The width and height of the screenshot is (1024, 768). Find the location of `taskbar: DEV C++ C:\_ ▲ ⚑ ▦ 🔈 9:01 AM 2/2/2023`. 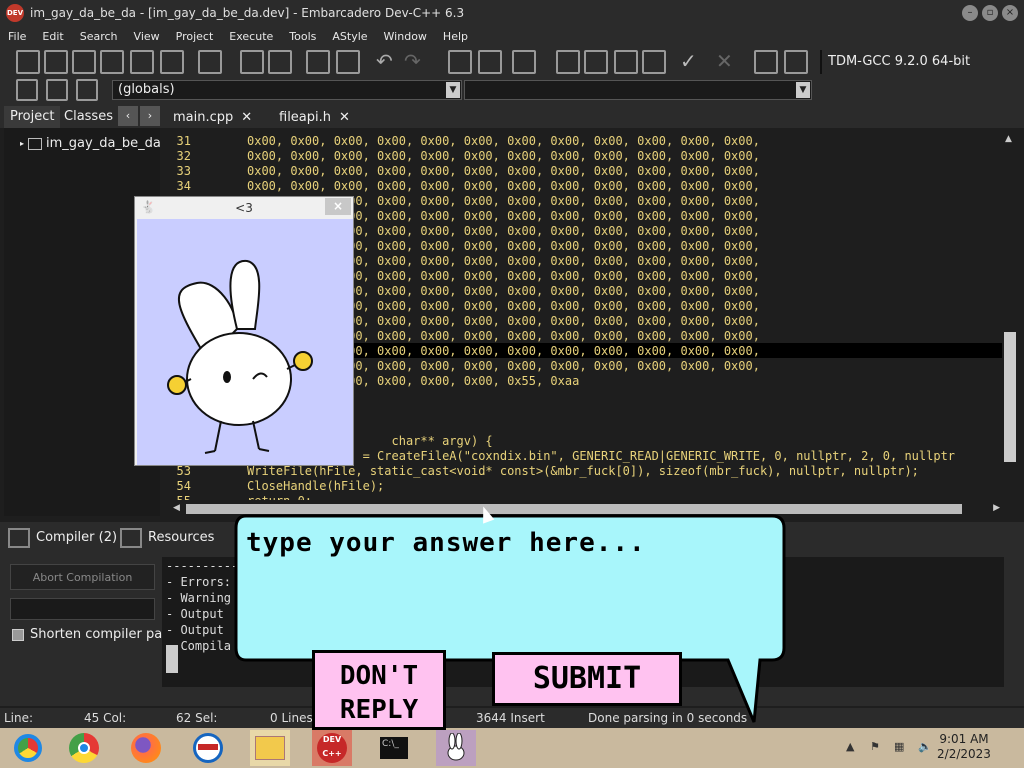

taskbar: DEV C++ C:\_ ▲ ⚑ ▦ 🔈 9:01 AM 2/2/2023 is located at coordinates (512, 748).